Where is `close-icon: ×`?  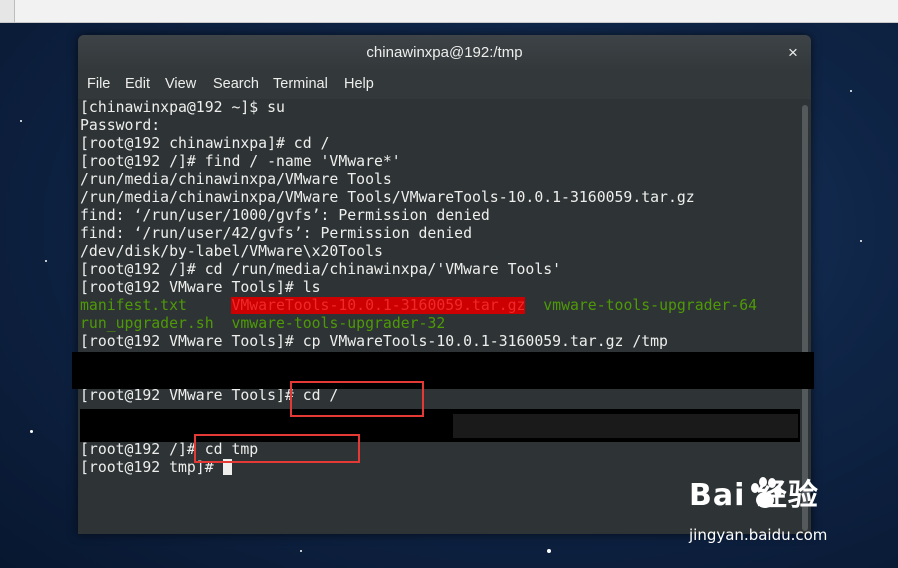 close-icon: × is located at coordinates (793, 53).